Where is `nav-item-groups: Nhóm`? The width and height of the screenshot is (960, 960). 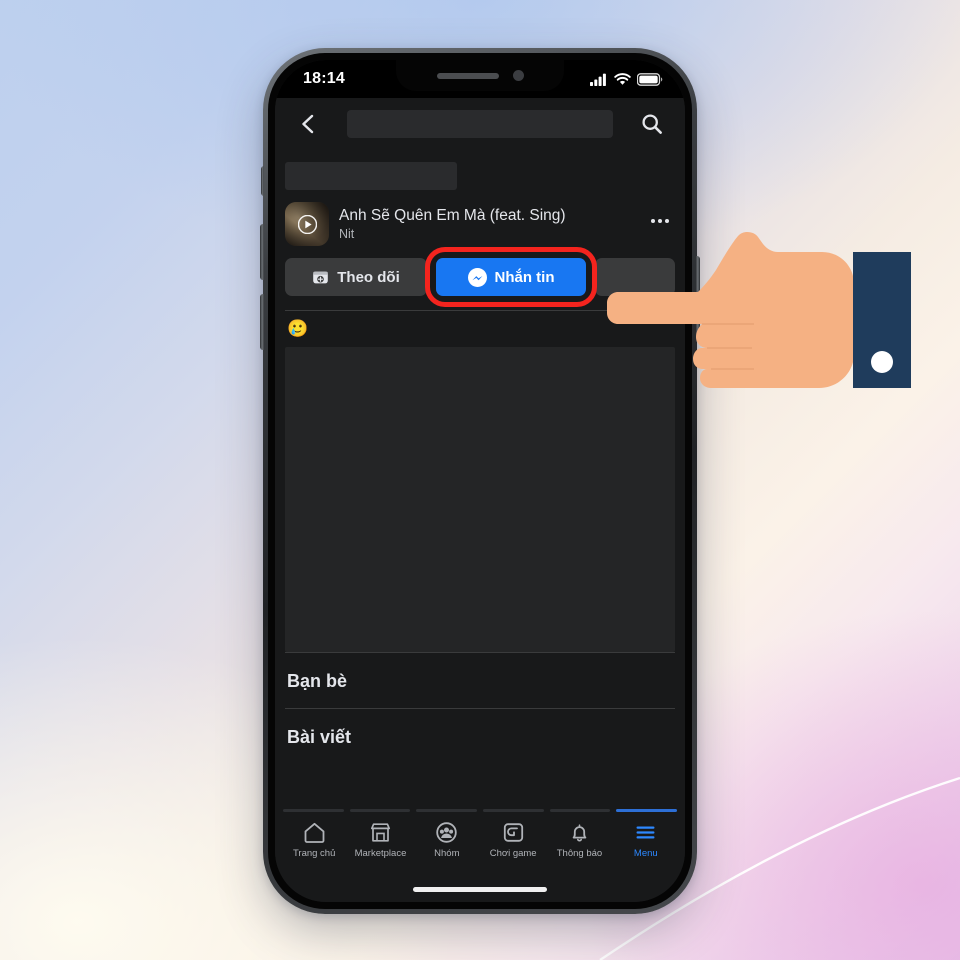
nav-item-groups: Nhóm is located at coordinates (447, 837).